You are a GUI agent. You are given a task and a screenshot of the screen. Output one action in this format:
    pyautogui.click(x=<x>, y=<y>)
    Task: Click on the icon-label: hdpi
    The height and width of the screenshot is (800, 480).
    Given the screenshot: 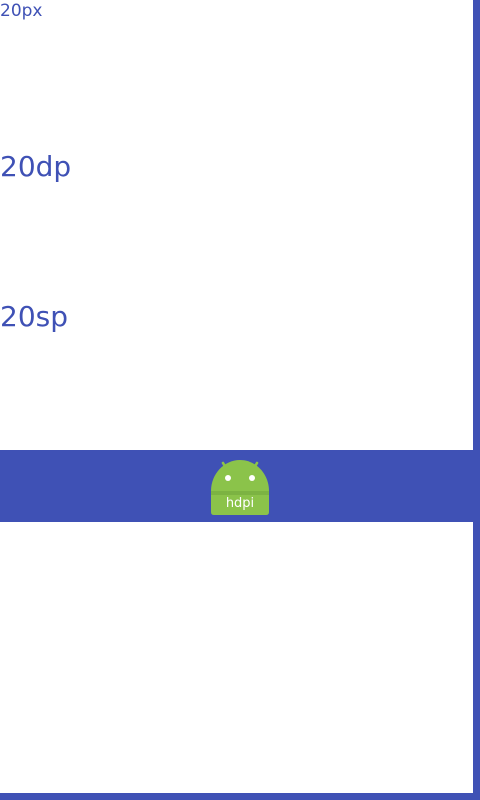 What is the action you would take?
    pyautogui.click(x=240, y=503)
    